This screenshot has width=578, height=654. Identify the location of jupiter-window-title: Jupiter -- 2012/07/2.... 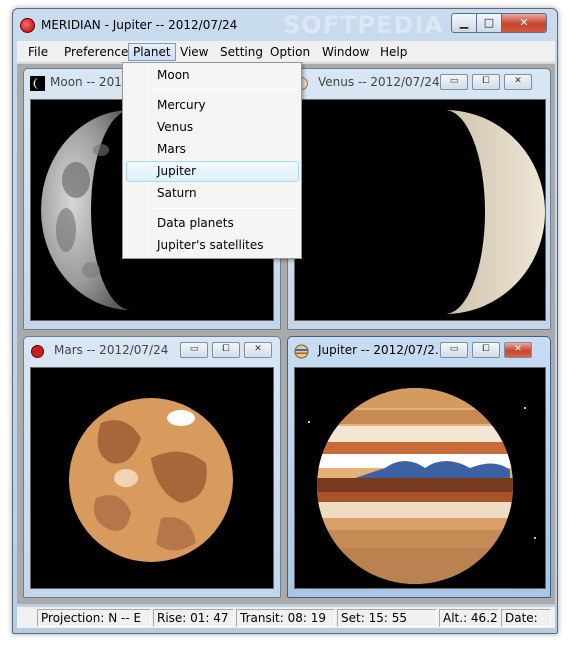
(382, 350).